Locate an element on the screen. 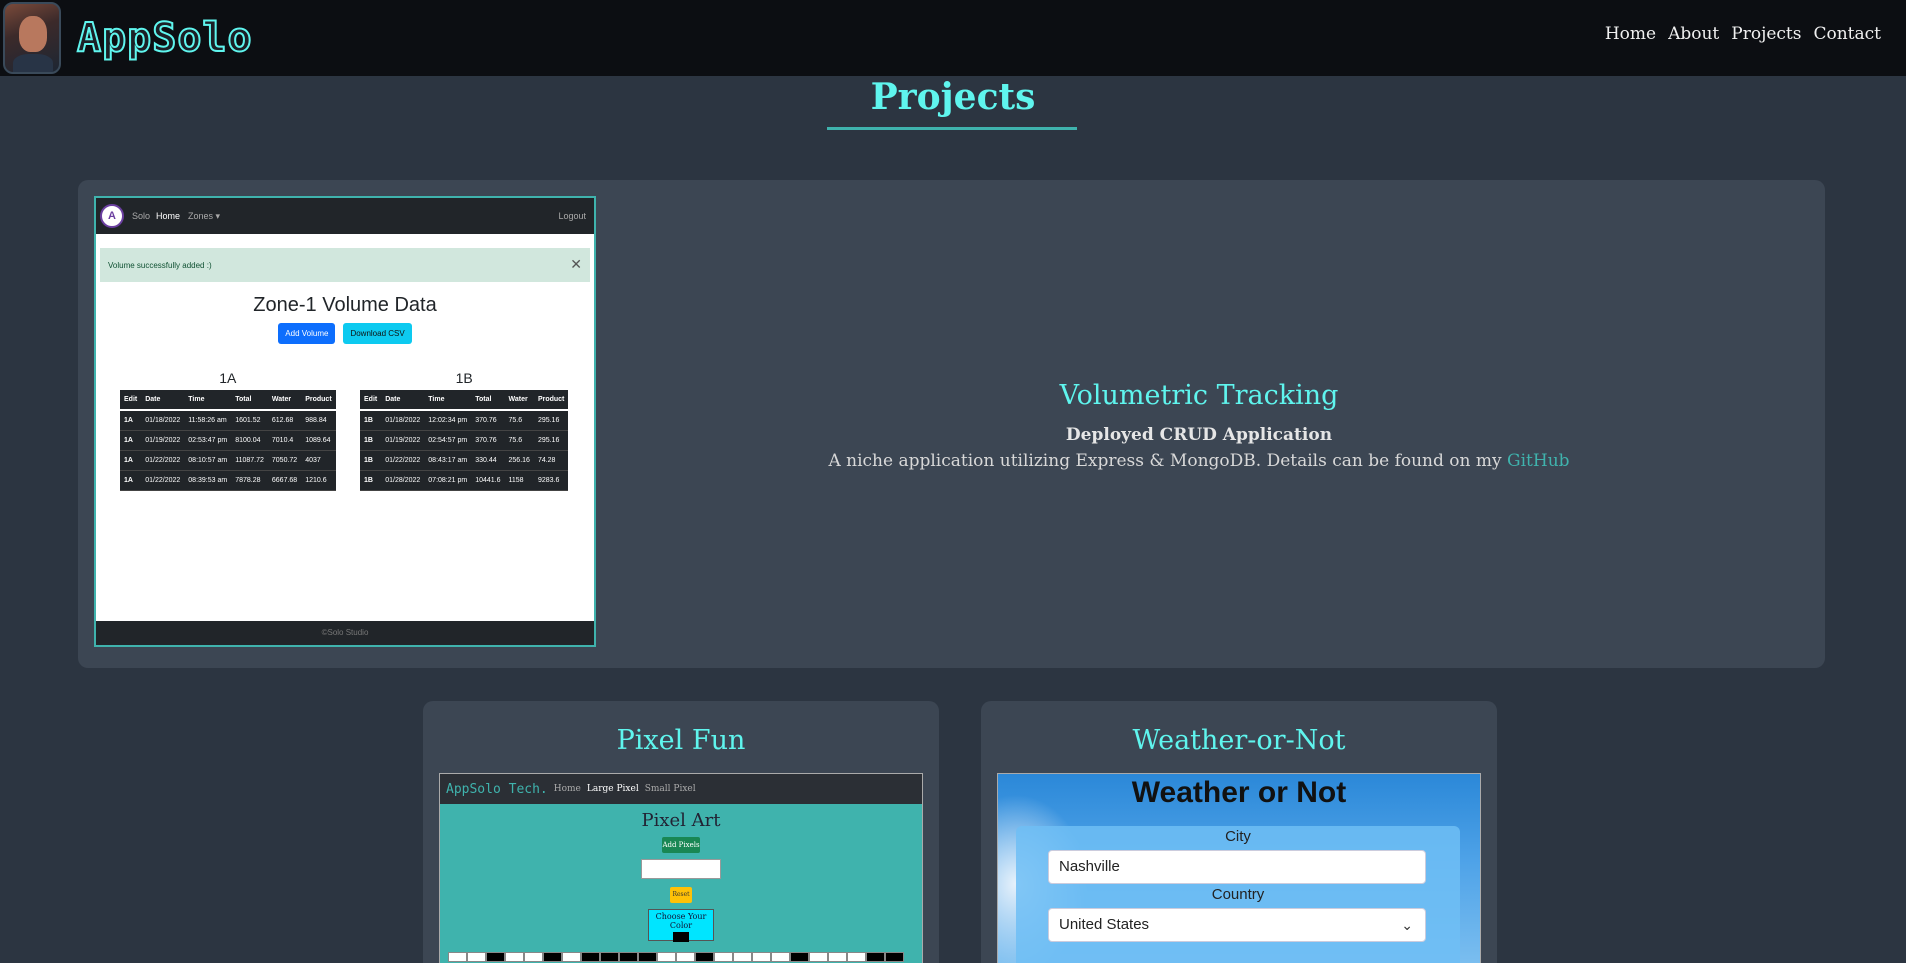 The height and width of the screenshot is (963, 1906). table-cell: 1210.6 is located at coordinates (318, 480).